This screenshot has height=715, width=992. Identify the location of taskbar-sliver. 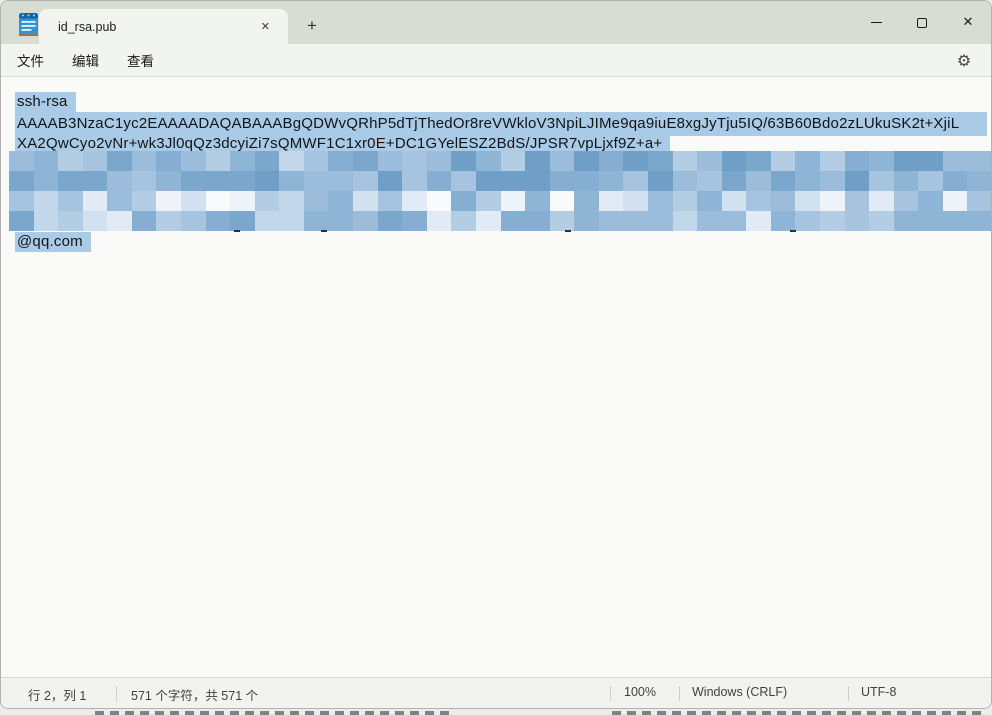
(272, 713).